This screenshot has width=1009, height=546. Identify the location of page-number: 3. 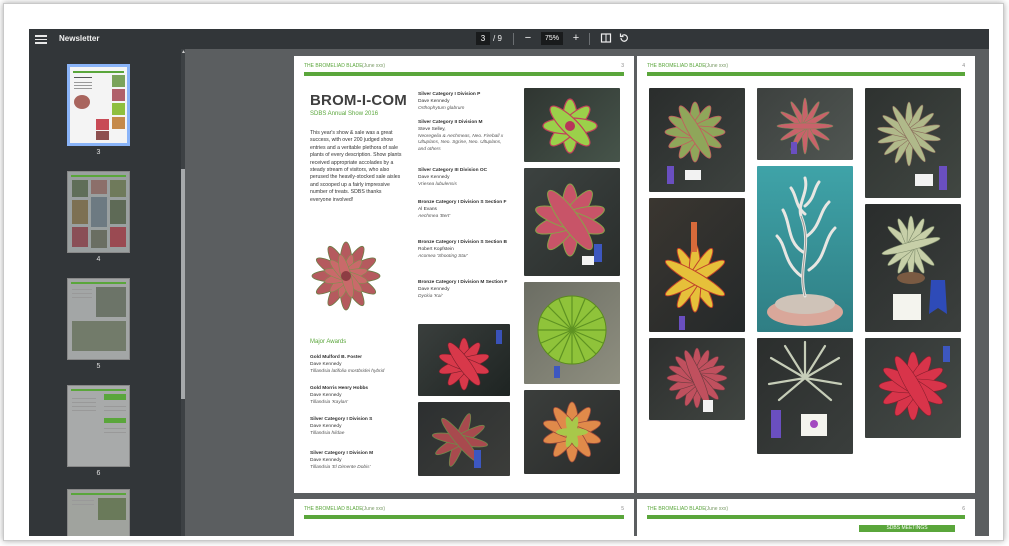
(622, 66).